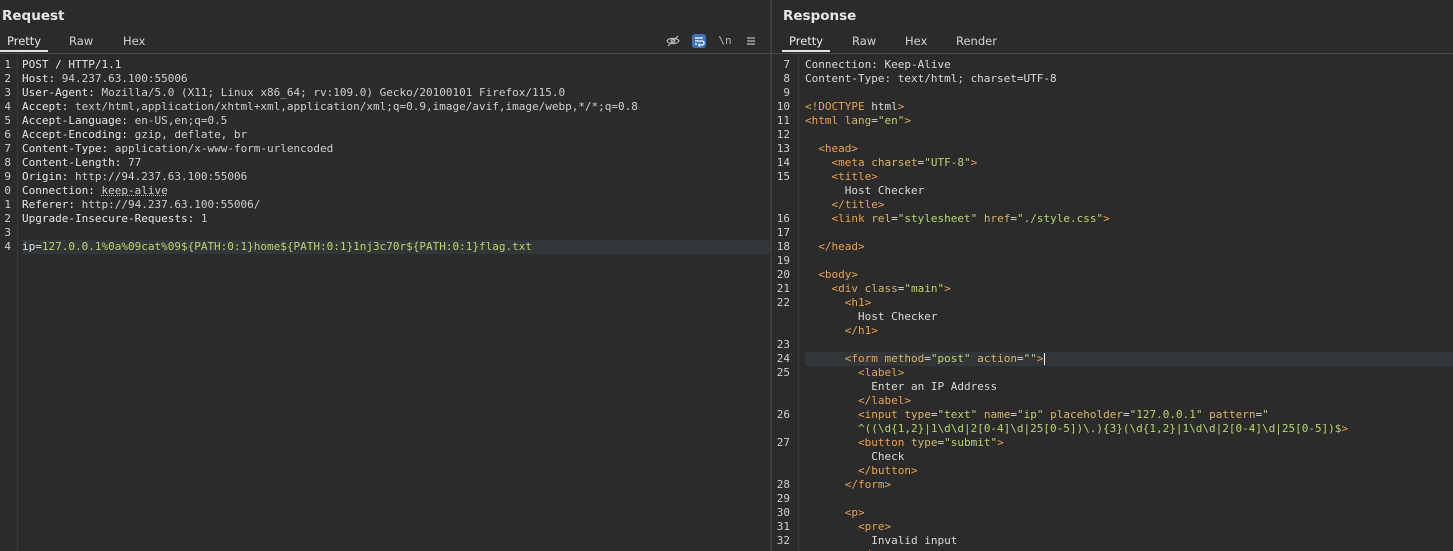  What do you see at coordinates (894, 162) in the screenshot?
I see `code-token: charset` at bounding box center [894, 162].